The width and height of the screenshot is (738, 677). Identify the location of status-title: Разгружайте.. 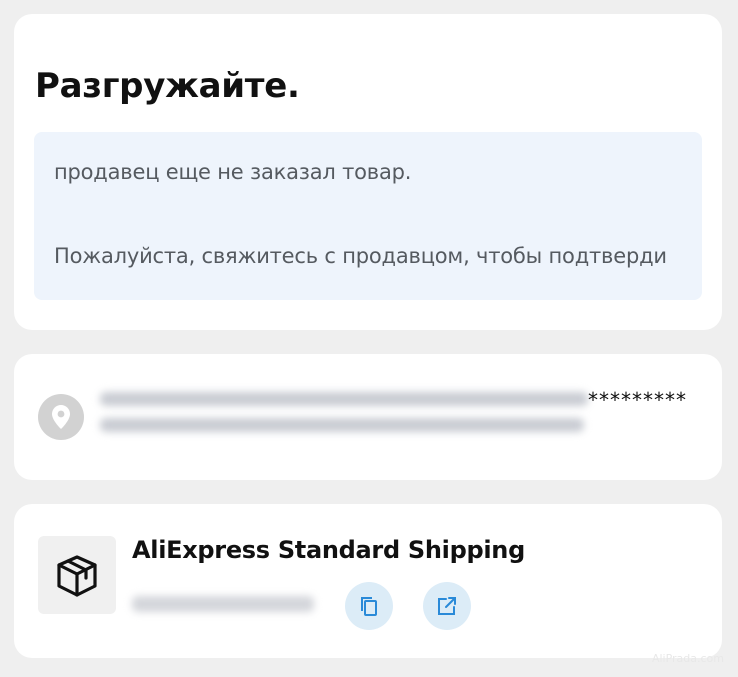
(167, 86).